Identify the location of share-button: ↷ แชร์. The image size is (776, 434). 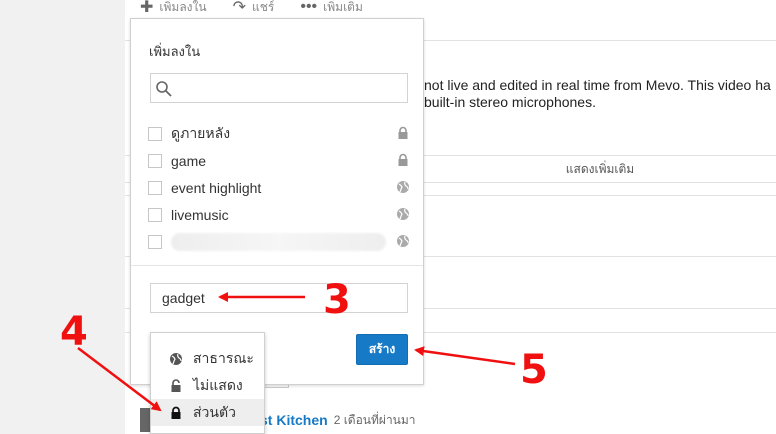
(254, 7).